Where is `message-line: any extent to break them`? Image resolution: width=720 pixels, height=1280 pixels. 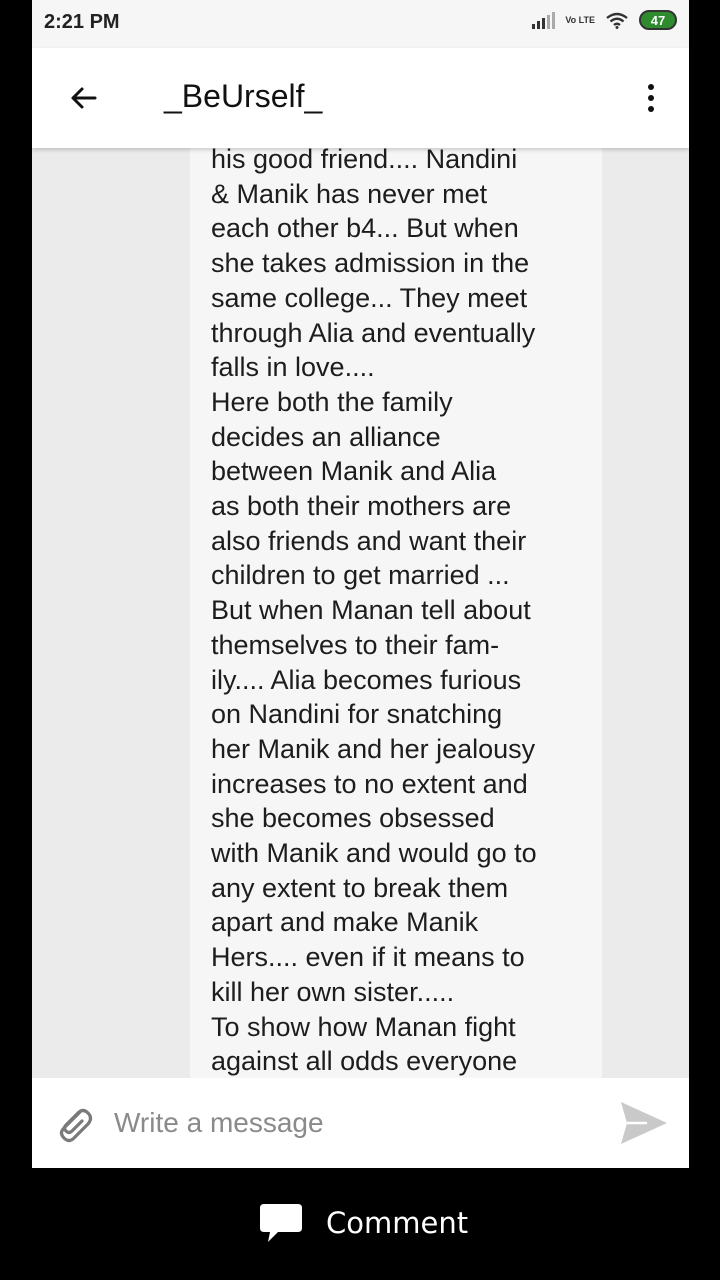
message-line: any extent to break them is located at coordinates (360, 887).